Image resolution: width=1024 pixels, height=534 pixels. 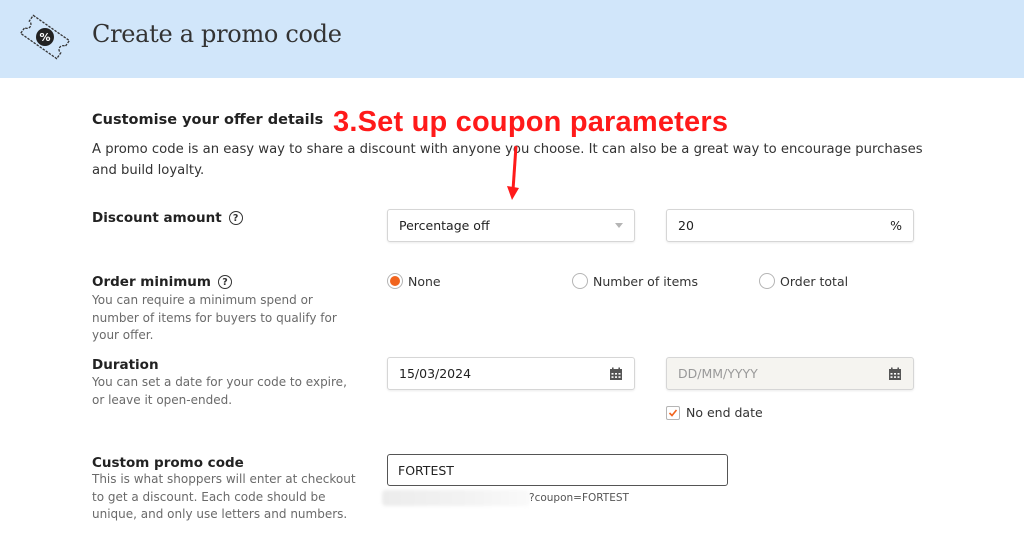 I want to click on discount-amount-label-text: Discount amount, so click(x=157, y=218).